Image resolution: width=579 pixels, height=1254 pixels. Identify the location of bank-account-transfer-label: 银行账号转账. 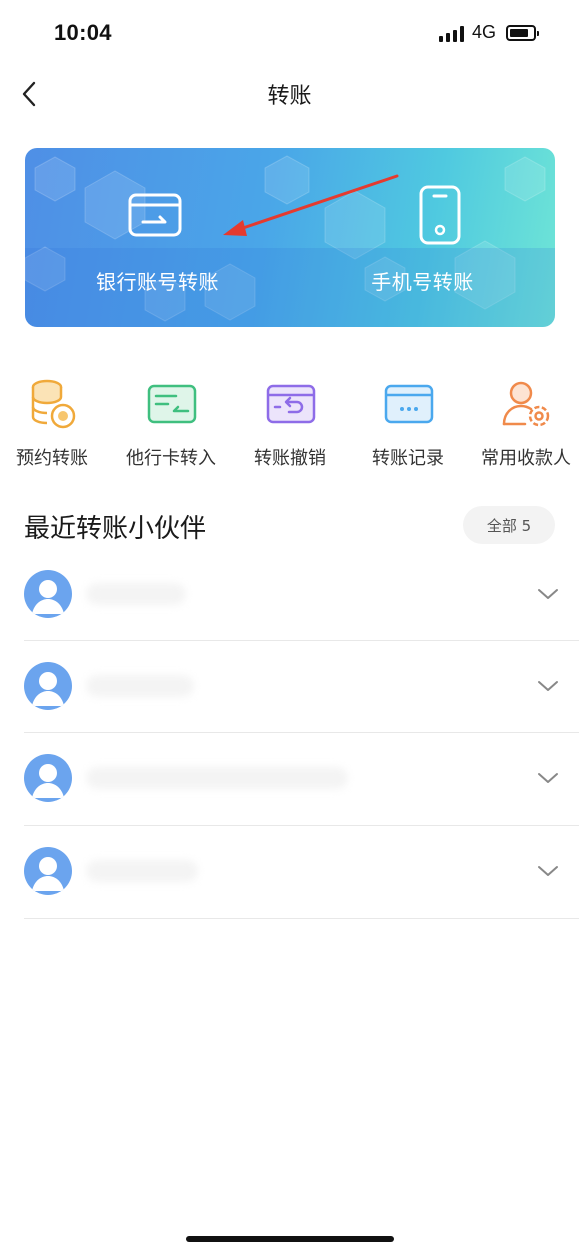
(157, 282).